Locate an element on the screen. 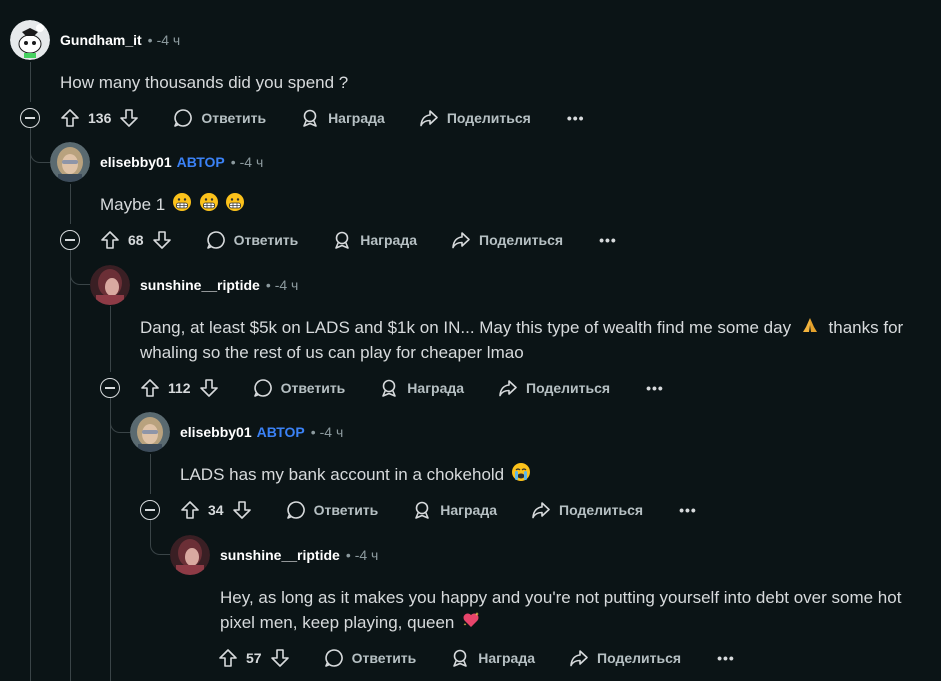 The height and width of the screenshot is (681, 941). vote-count: 136 is located at coordinates (100, 118).